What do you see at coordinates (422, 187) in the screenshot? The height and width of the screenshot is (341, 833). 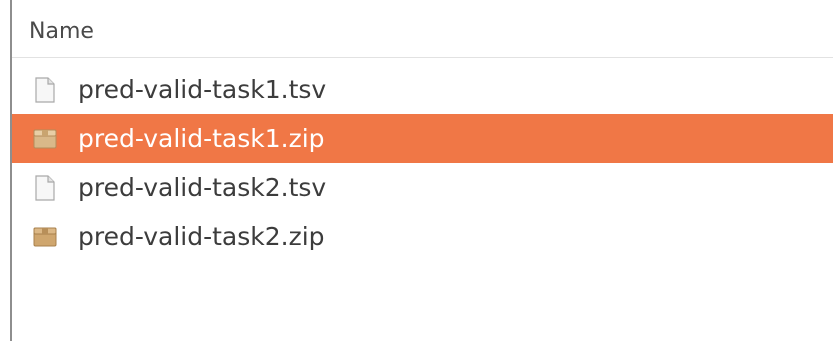 I see `file-row-pred-valid-task2-tsv: pred-valid-task2.tsv` at bounding box center [422, 187].